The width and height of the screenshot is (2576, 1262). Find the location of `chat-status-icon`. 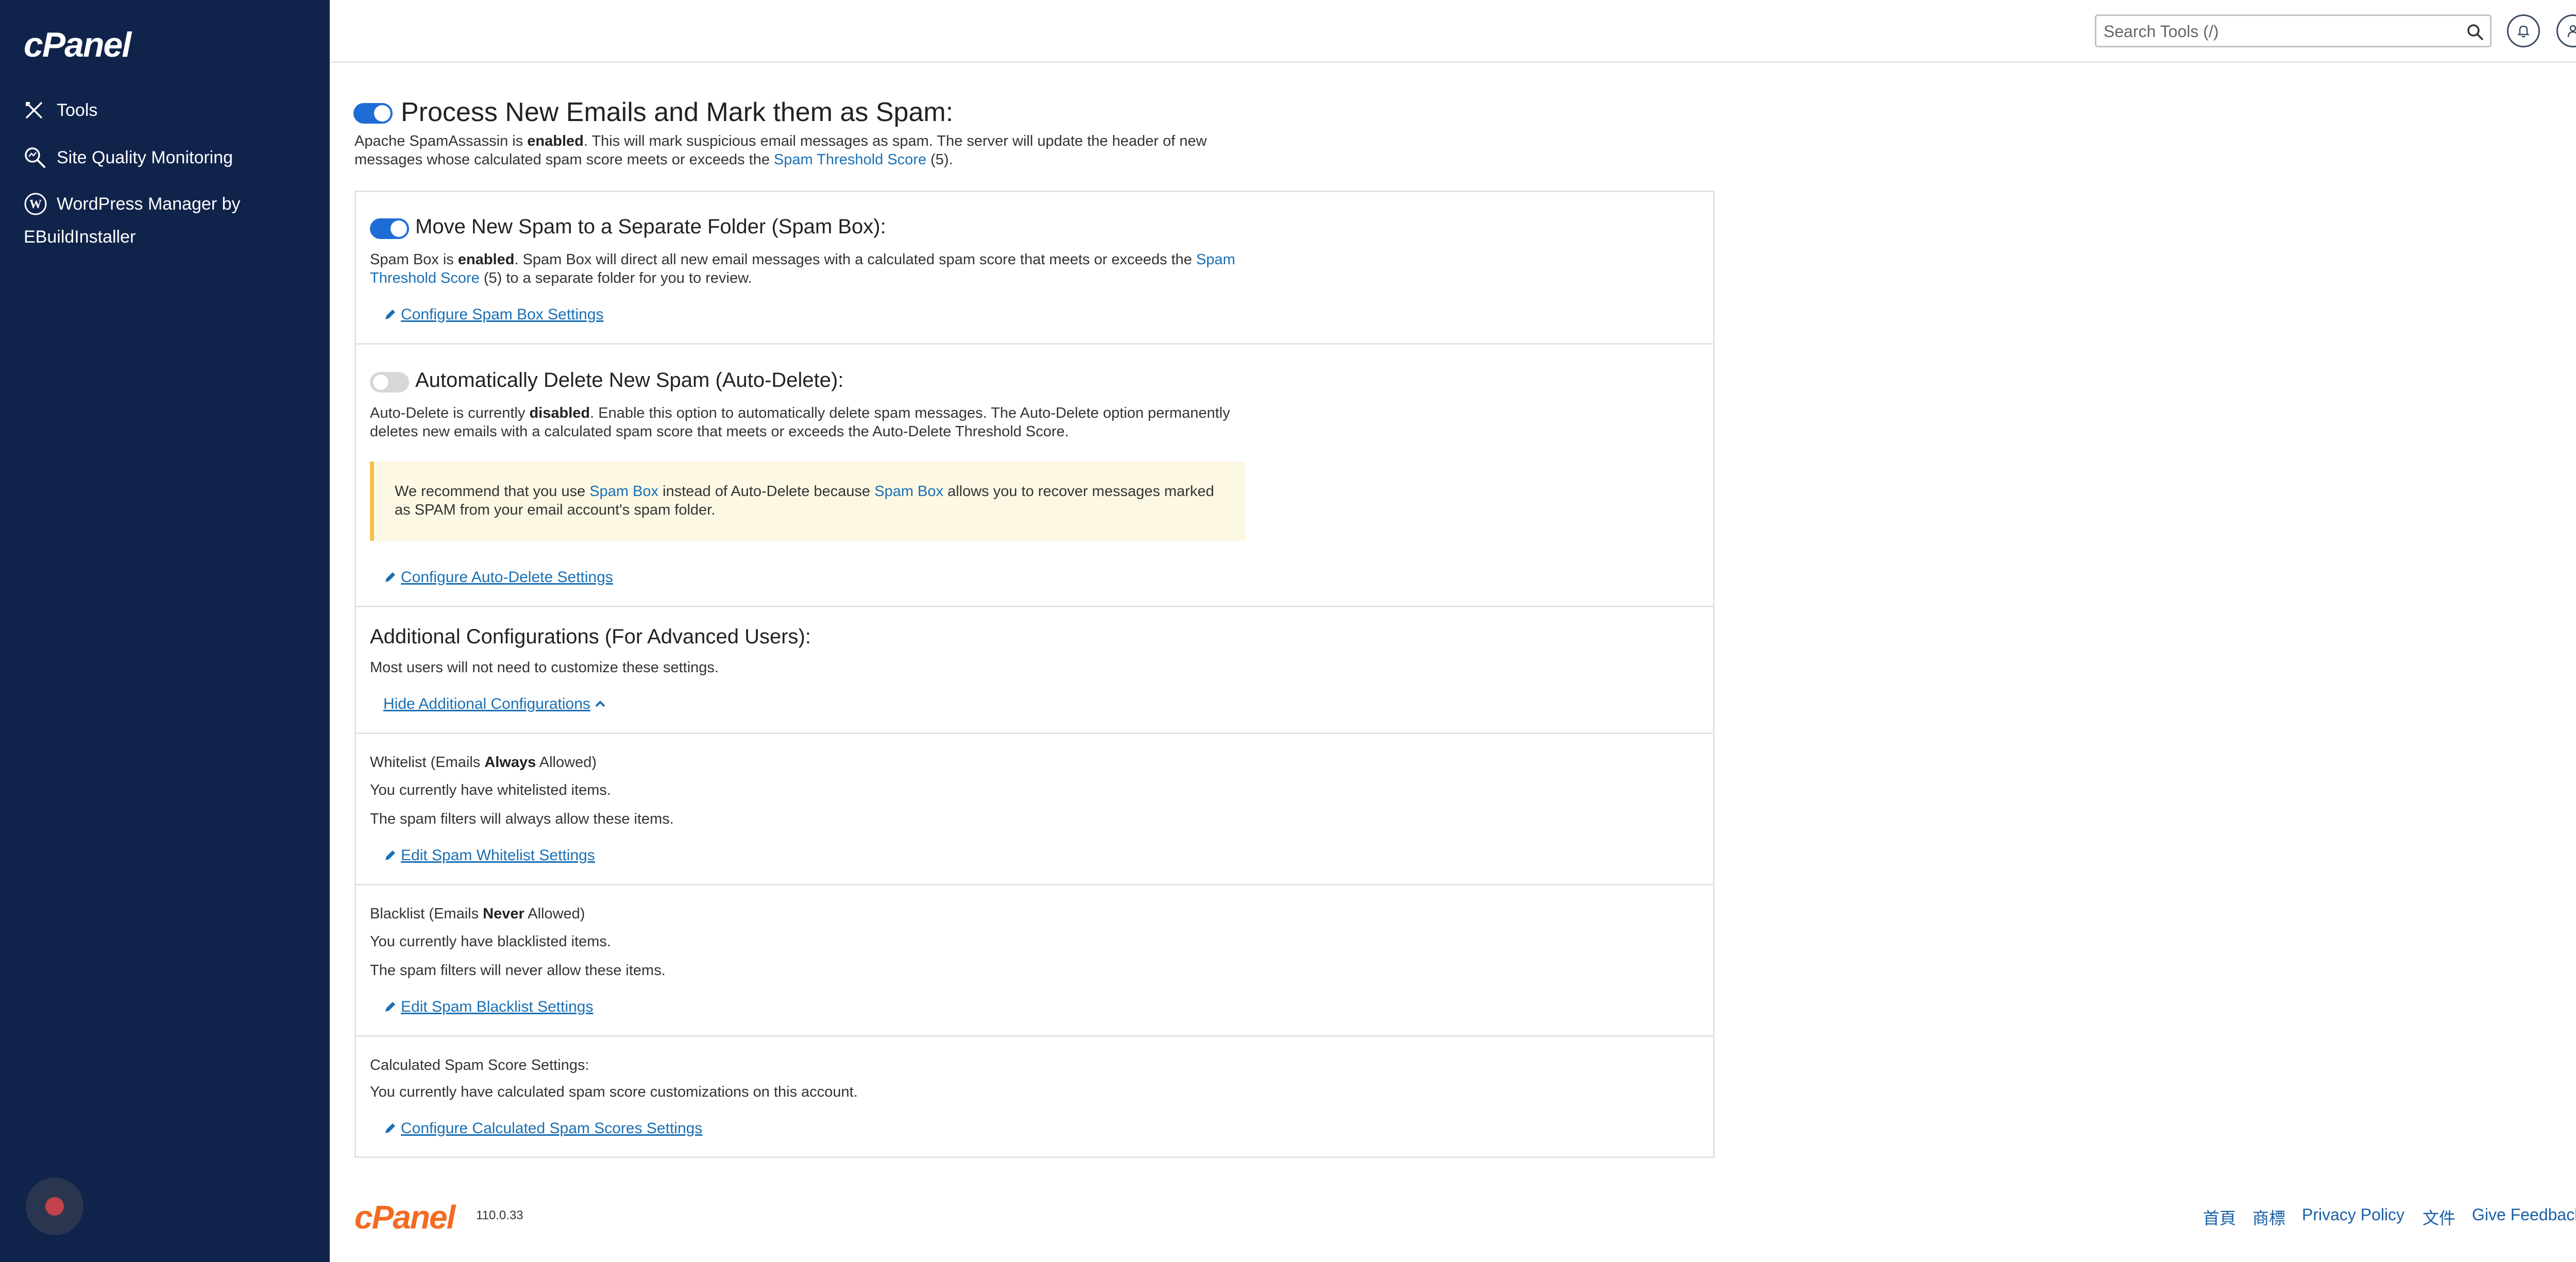

chat-status-icon is located at coordinates (54, 1206).